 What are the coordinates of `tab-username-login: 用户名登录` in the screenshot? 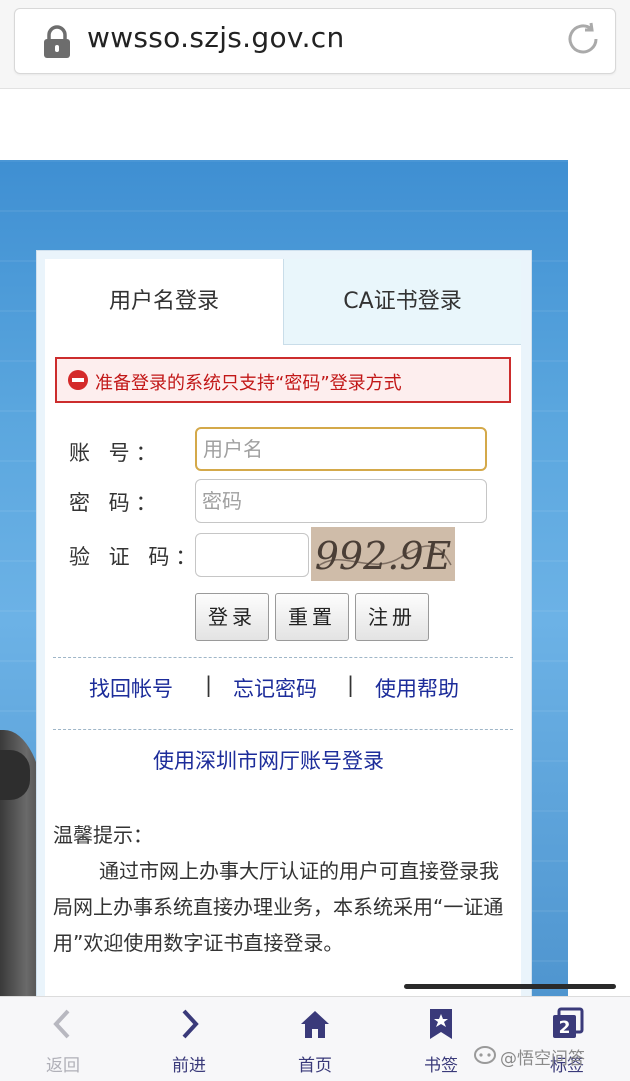 It's located at (164, 302).